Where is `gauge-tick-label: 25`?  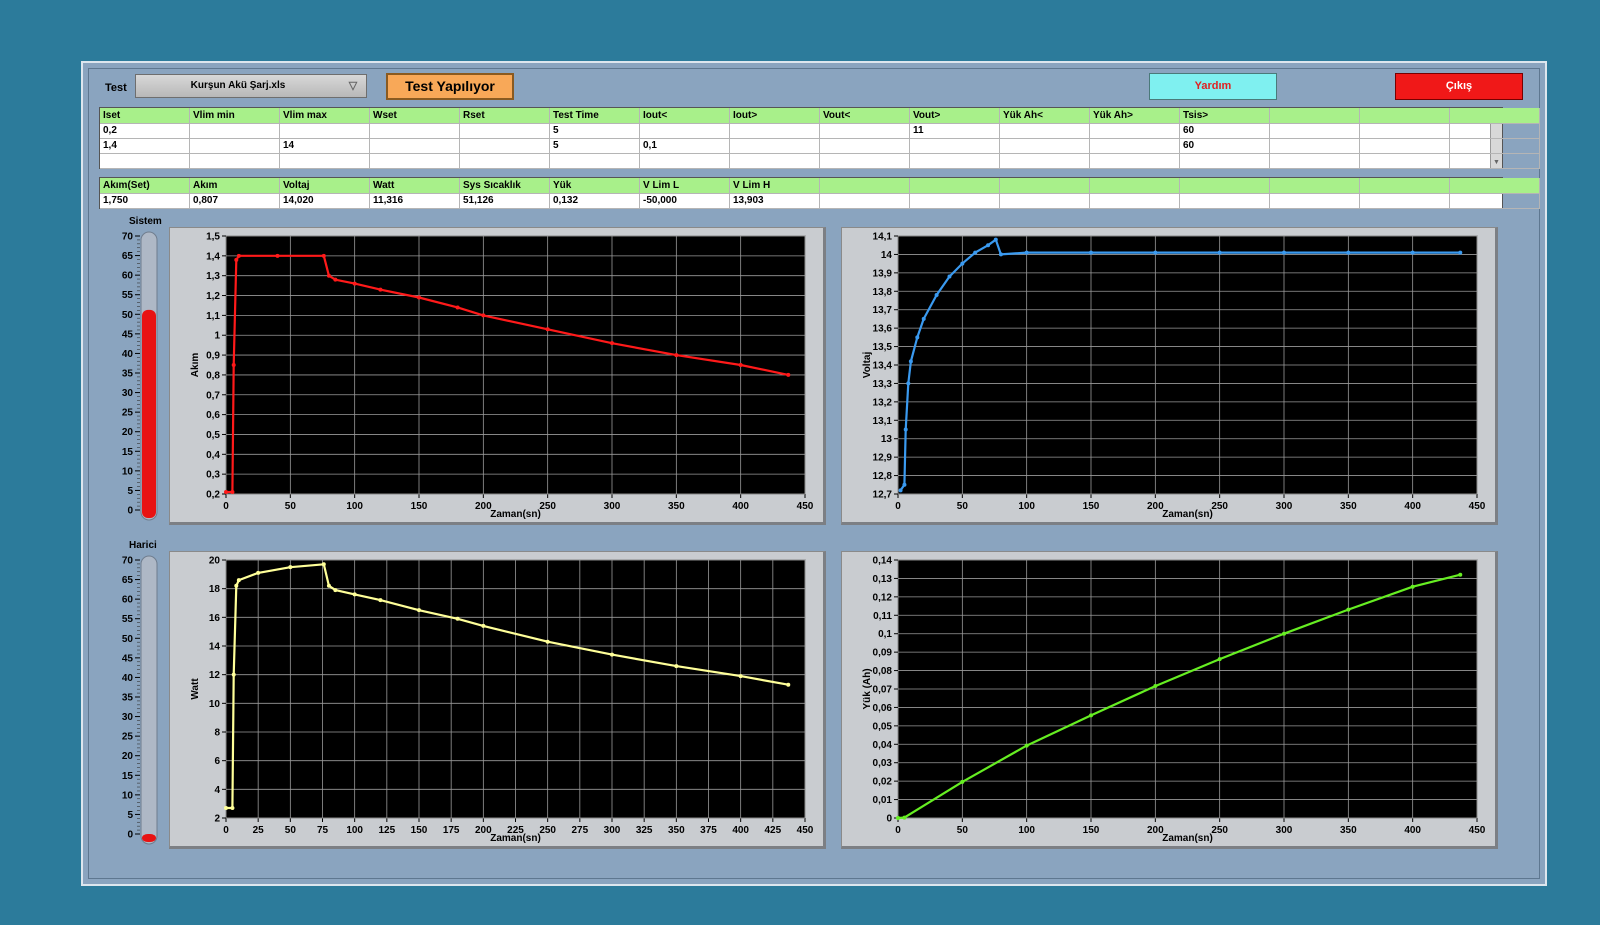 gauge-tick-label: 25 is located at coordinates (128, 737).